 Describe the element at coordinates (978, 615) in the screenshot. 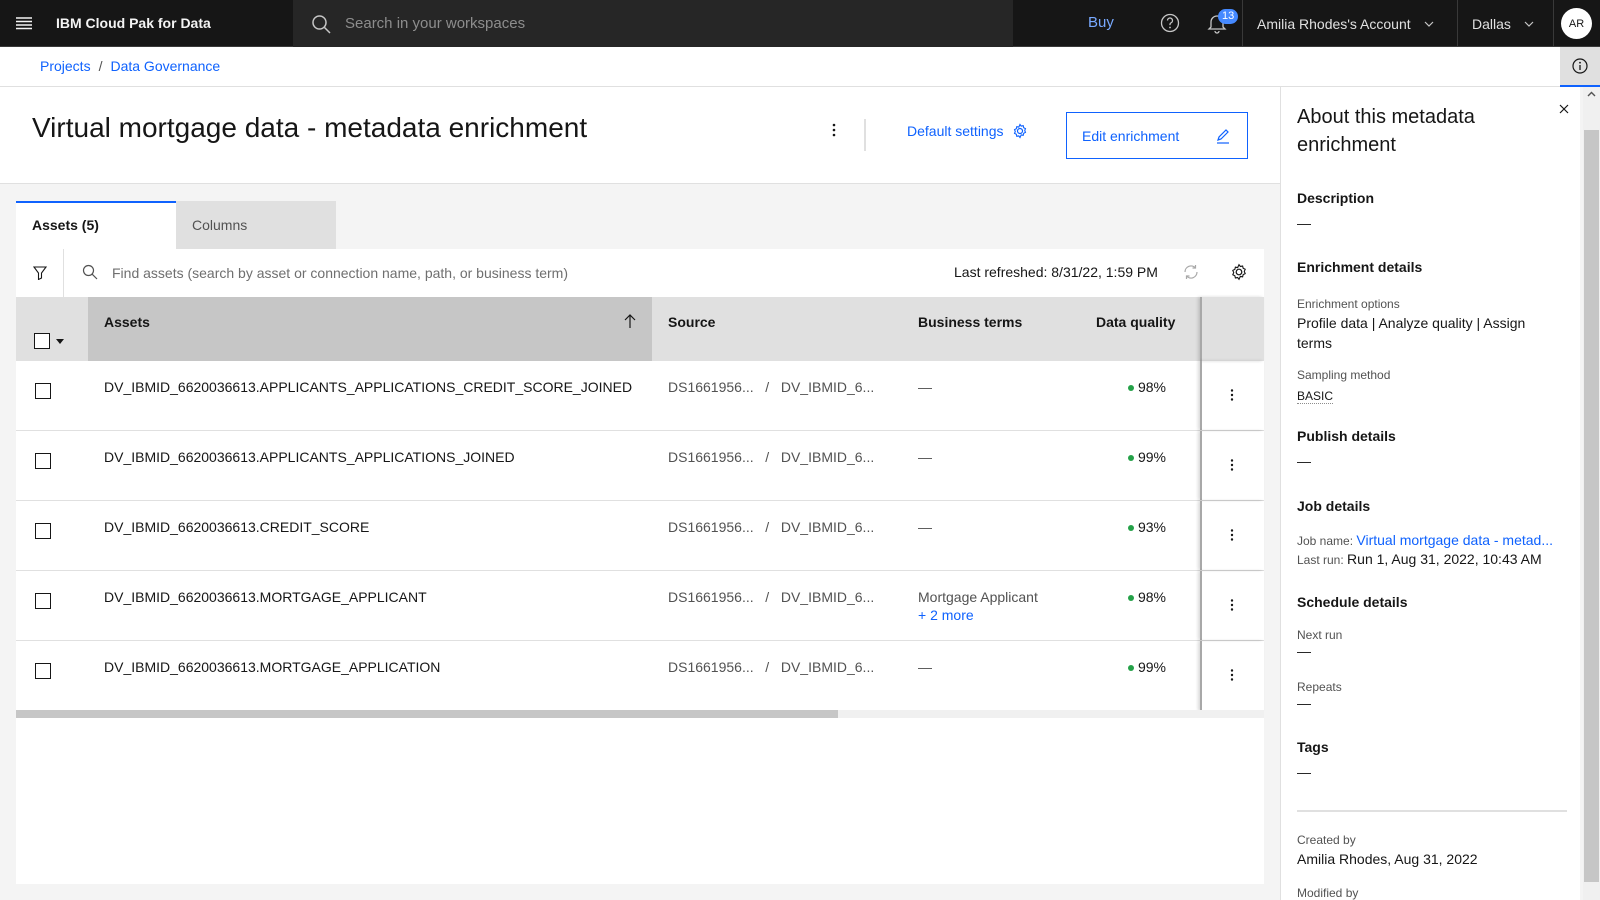

I see `more-terms-link: + 2 more` at that location.